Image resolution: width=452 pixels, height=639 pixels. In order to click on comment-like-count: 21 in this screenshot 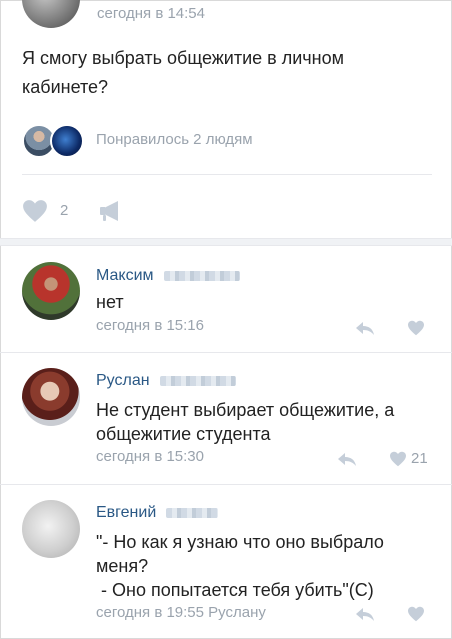, I will do `click(419, 458)`.